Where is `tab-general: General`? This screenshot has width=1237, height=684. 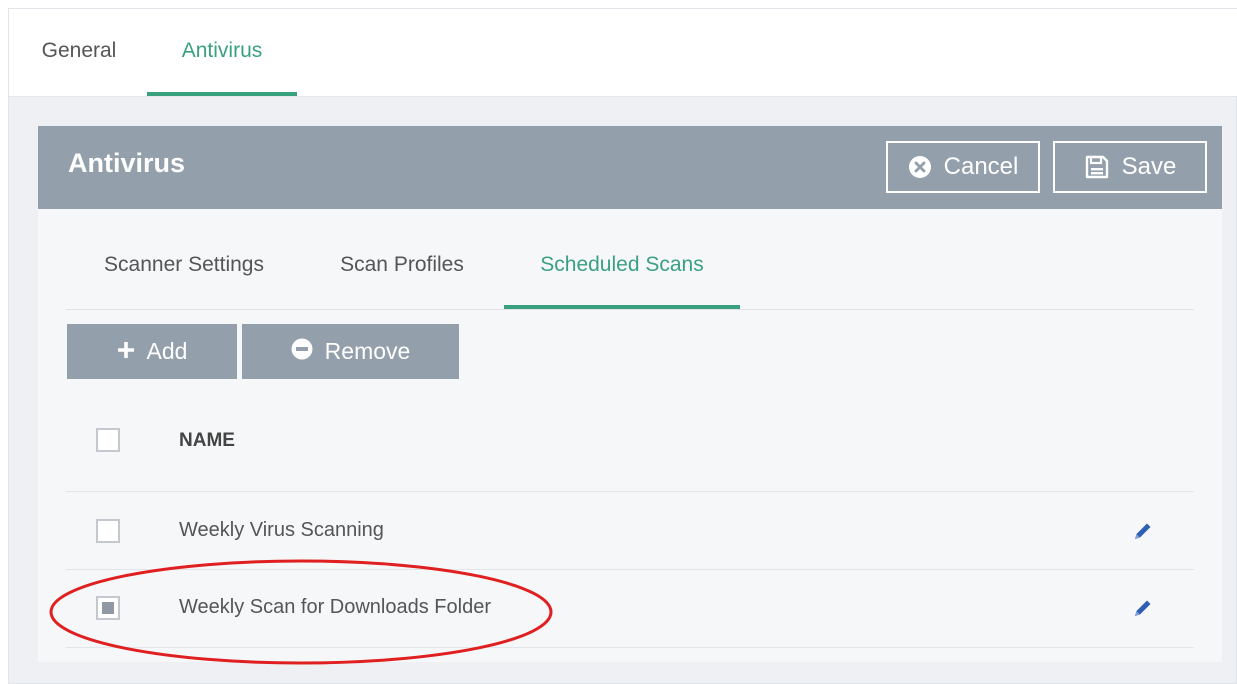 tab-general: General is located at coordinates (79, 52).